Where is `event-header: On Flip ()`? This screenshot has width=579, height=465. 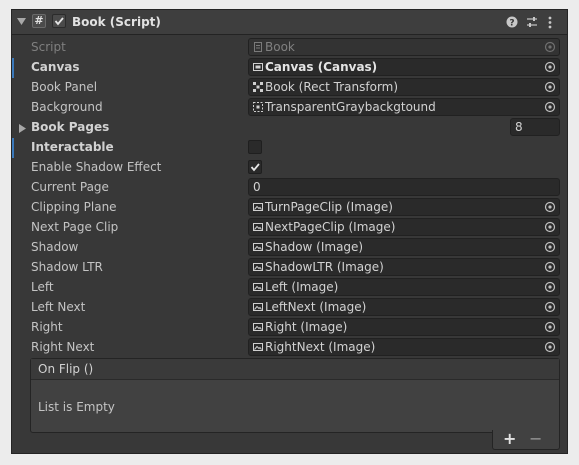
event-header: On Flip () is located at coordinates (295, 369).